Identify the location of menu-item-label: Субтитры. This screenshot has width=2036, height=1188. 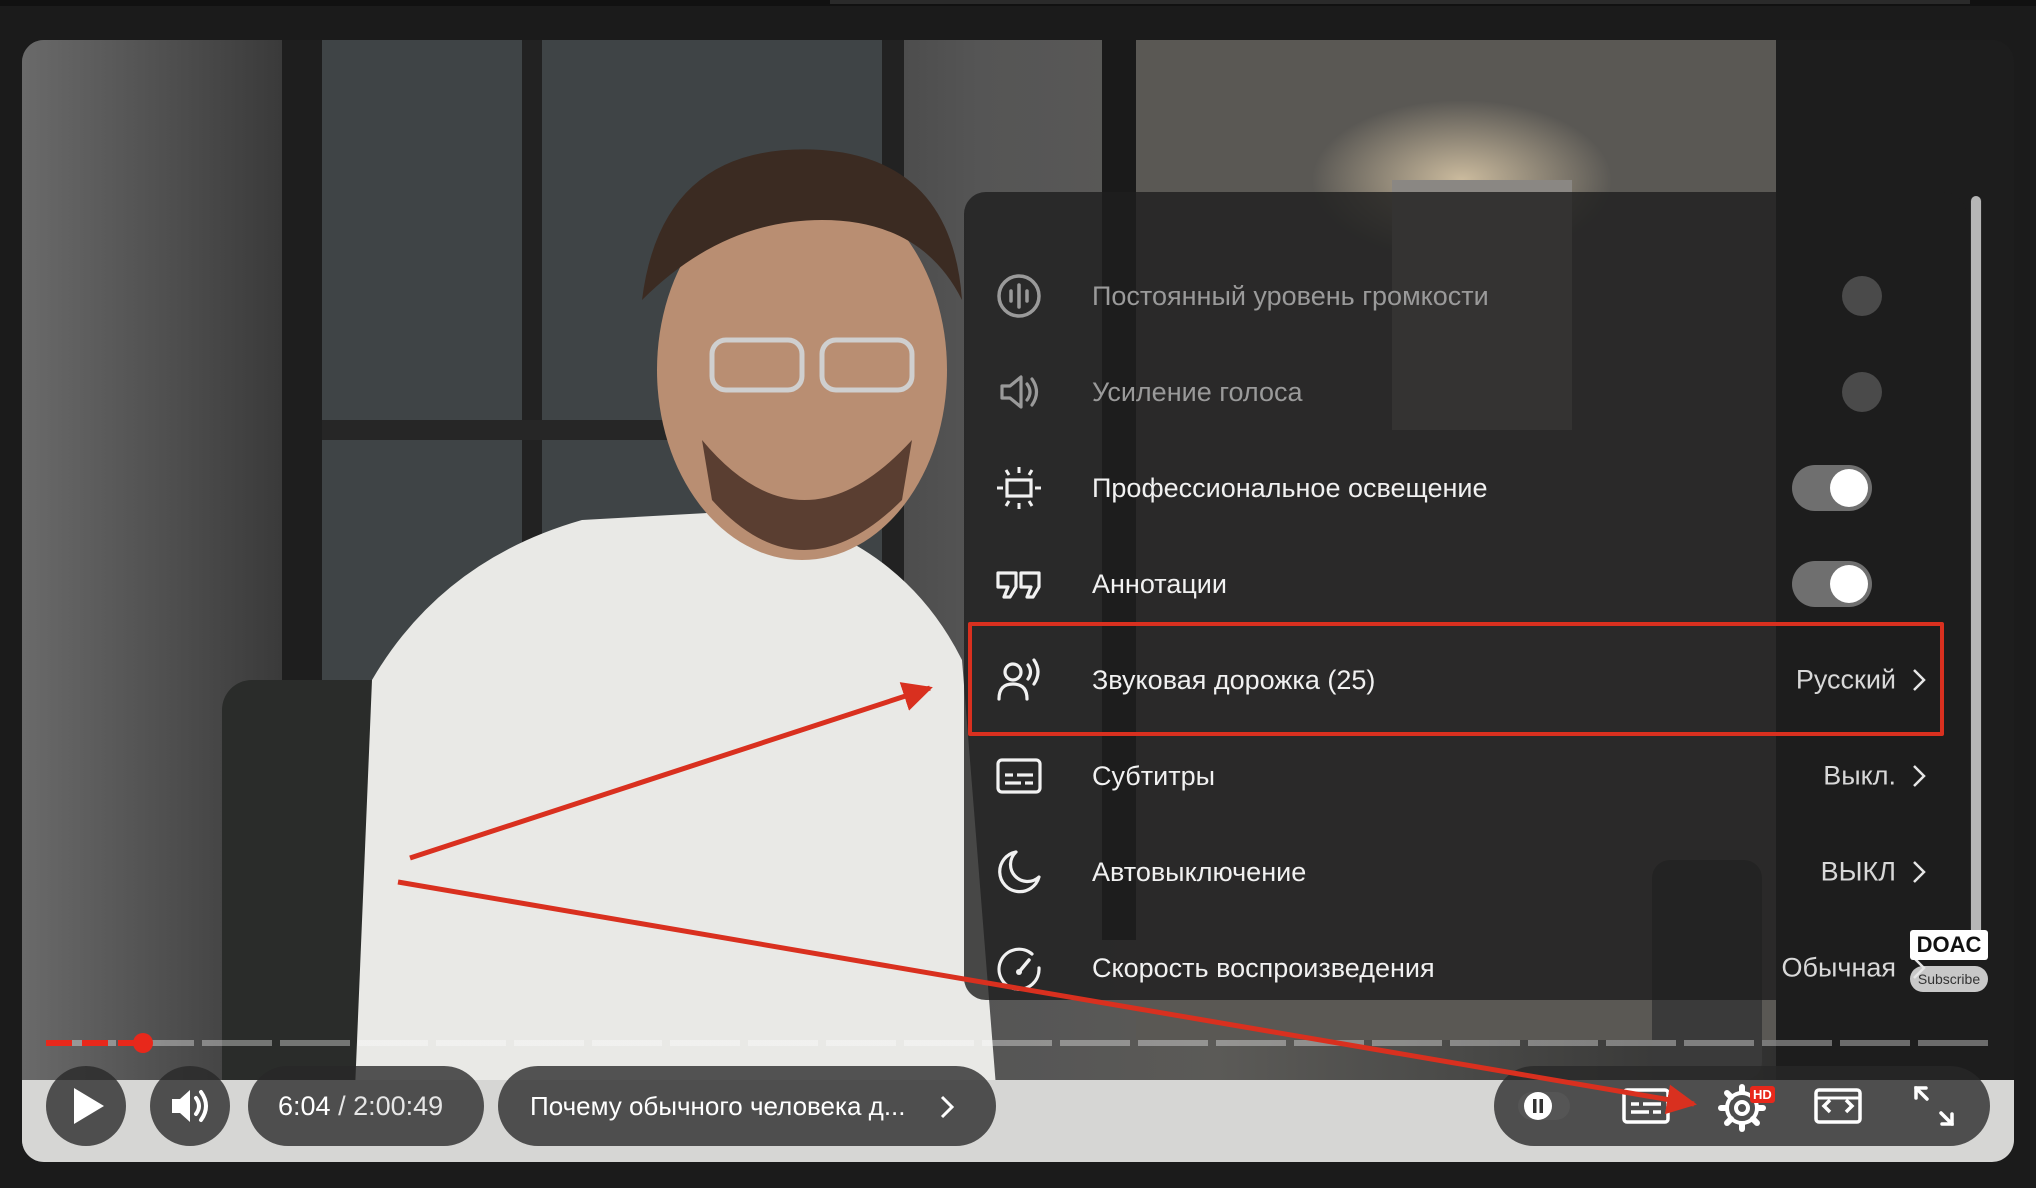
(1154, 776).